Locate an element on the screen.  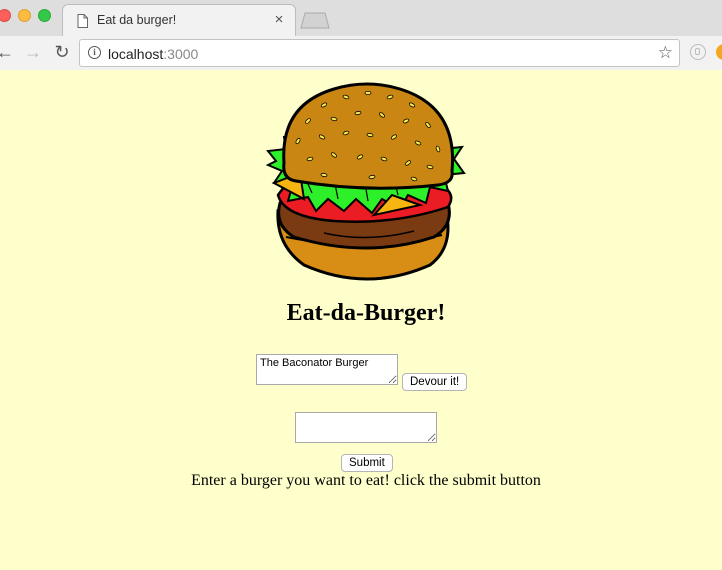
new-burger-textarea is located at coordinates (366, 427).